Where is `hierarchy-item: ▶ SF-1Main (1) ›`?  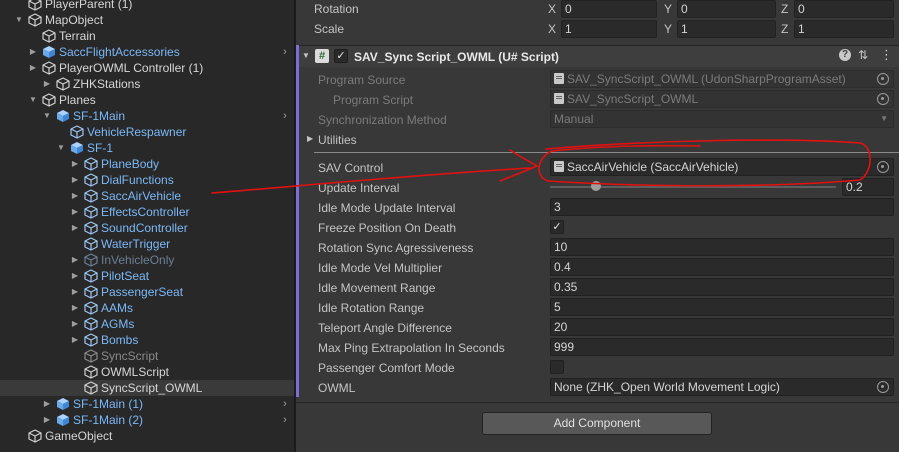
hierarchy-item: ▶ SF-1Main (1) › is located at coordinates (147, 404).